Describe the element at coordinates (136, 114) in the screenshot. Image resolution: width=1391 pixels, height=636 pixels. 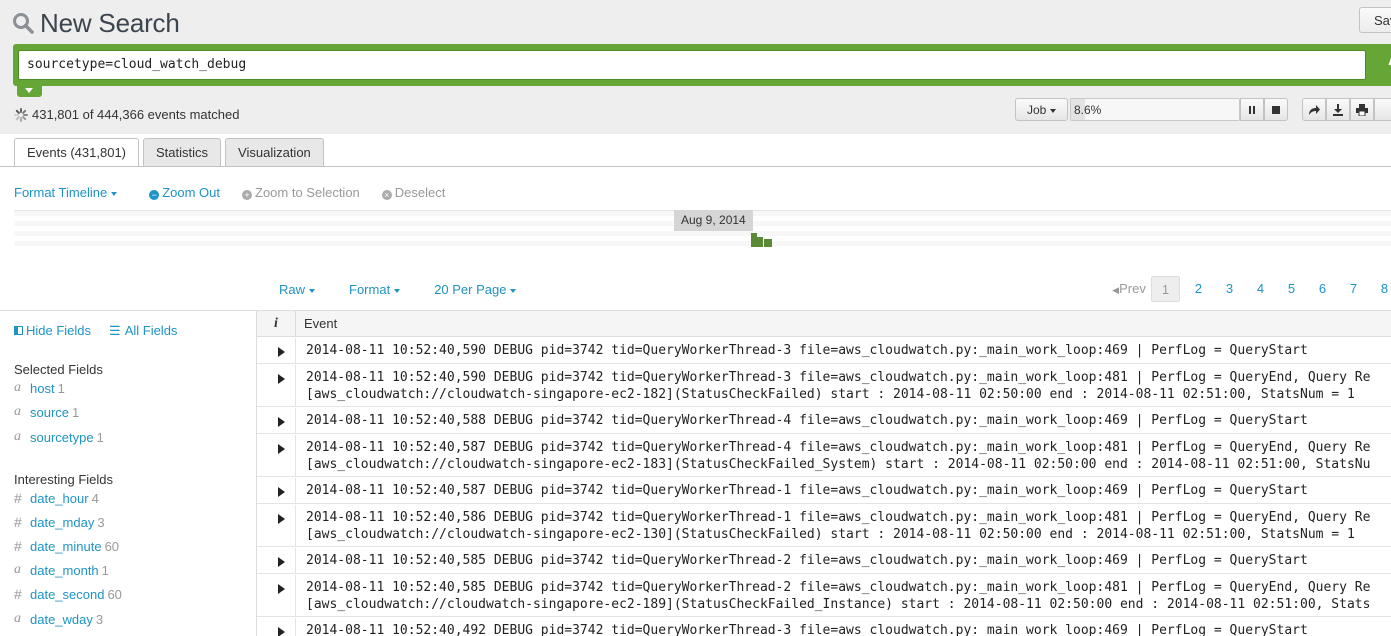
I see `events-matched-text: 431,801 of 444,366 events matched` at that location.